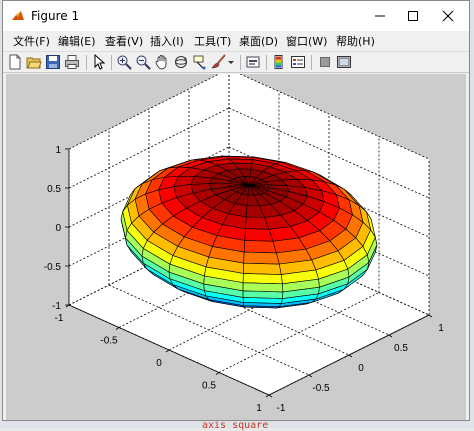  What do you see at coordinates (281, 408) in the screenshot?
I see `y-tick-label: -1` at bounding box center [281, 408].